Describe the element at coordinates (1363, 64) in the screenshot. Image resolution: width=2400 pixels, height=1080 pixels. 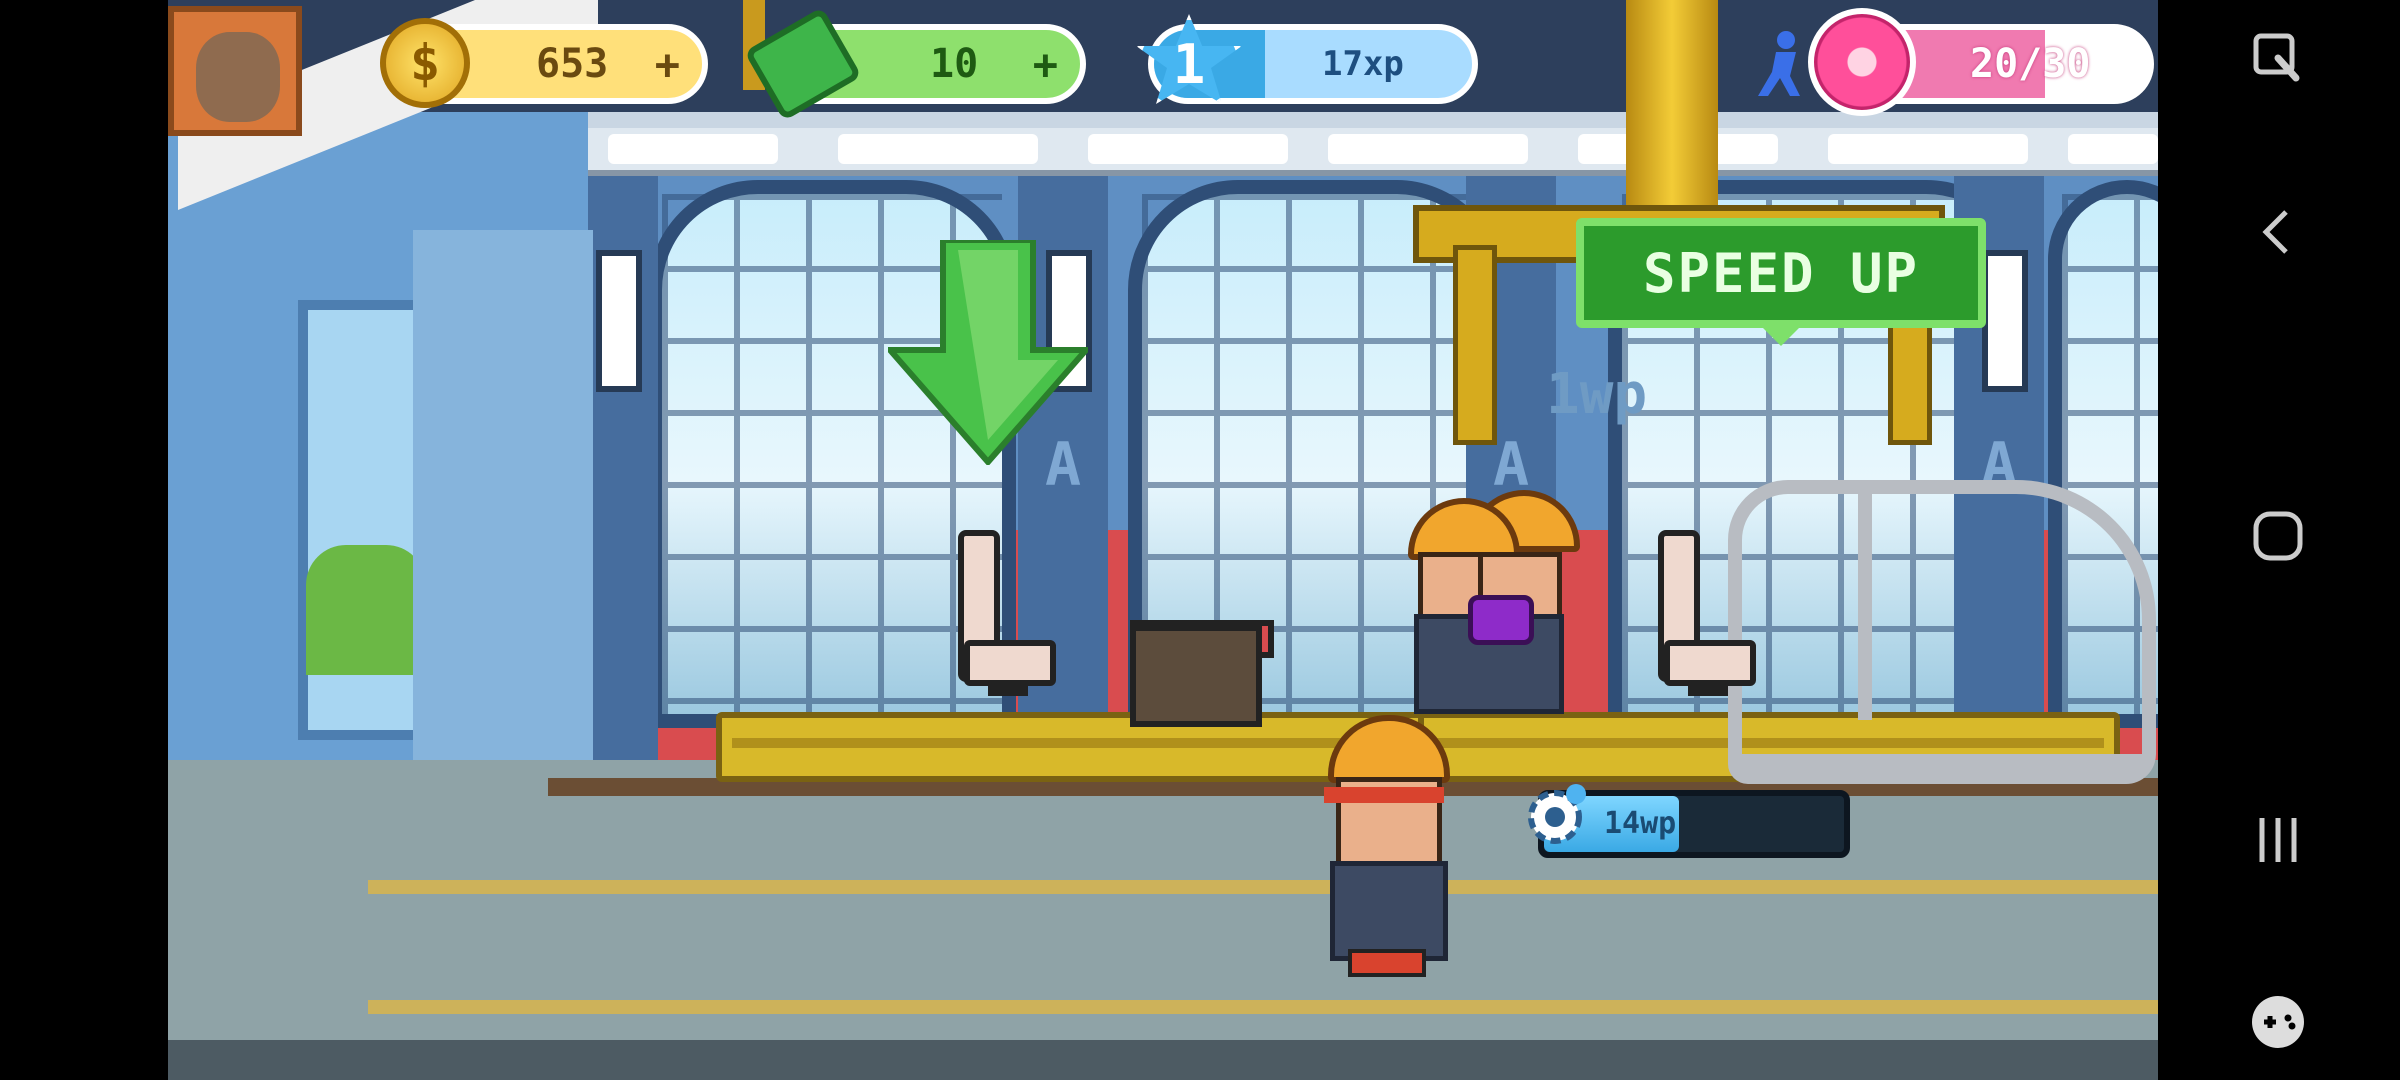
I see `xp-value: 17xp` at that location.